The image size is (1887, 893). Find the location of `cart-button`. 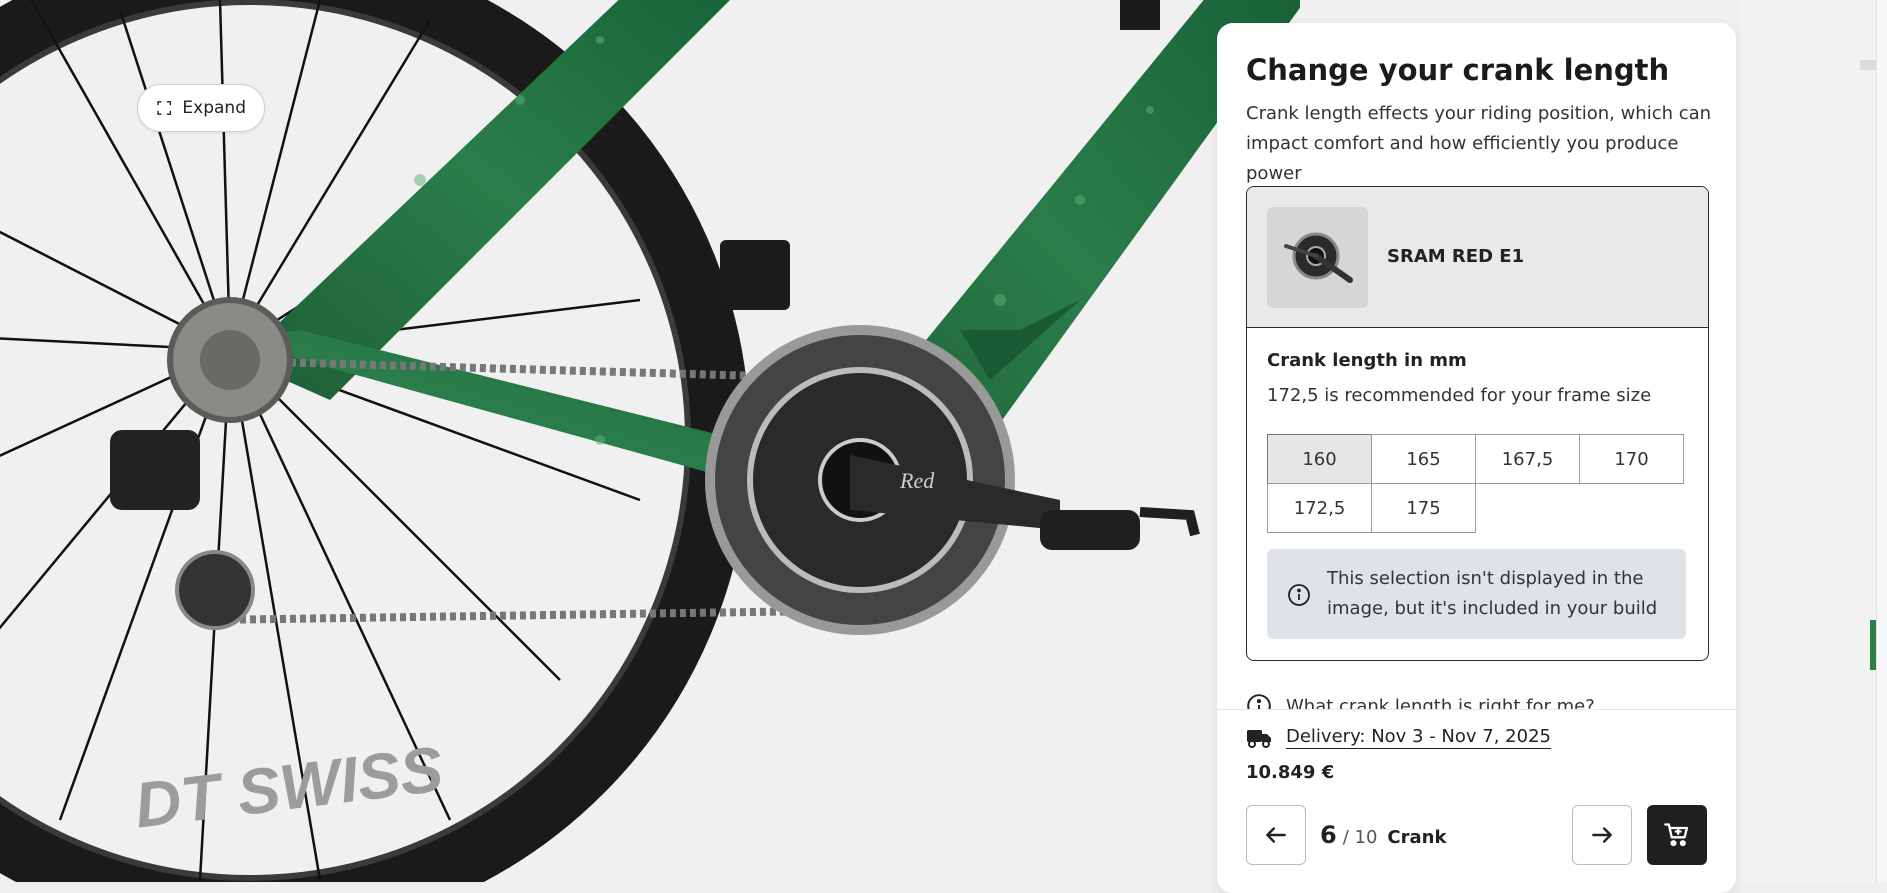

cart-button is located at coordinates (1677, 835).